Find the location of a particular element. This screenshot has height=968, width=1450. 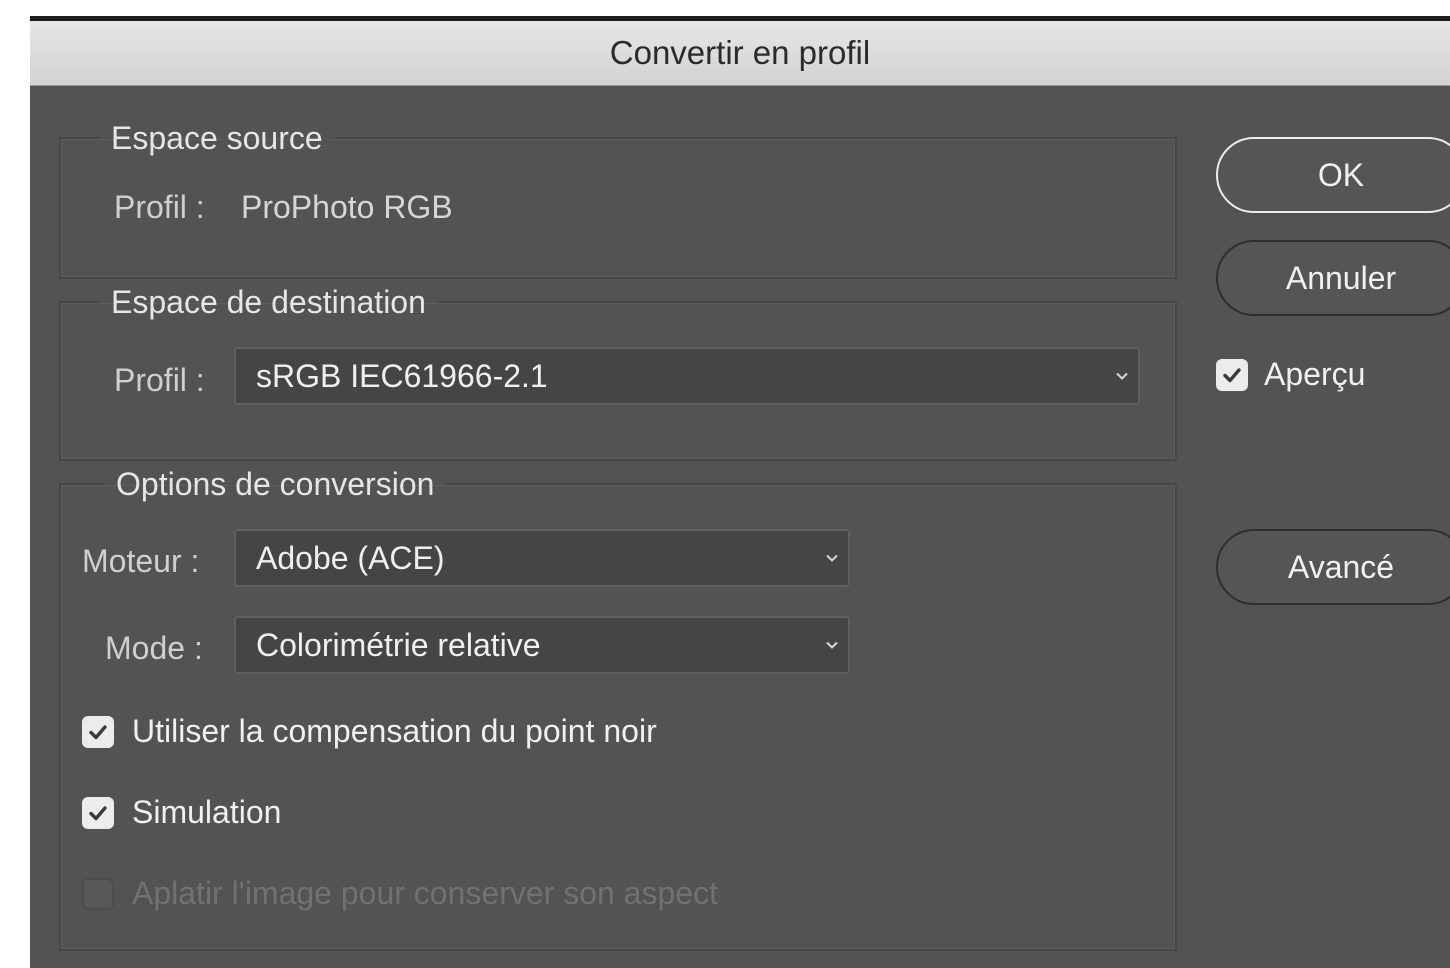

engine-label: Moteur : is located at coordinates (141, 561).